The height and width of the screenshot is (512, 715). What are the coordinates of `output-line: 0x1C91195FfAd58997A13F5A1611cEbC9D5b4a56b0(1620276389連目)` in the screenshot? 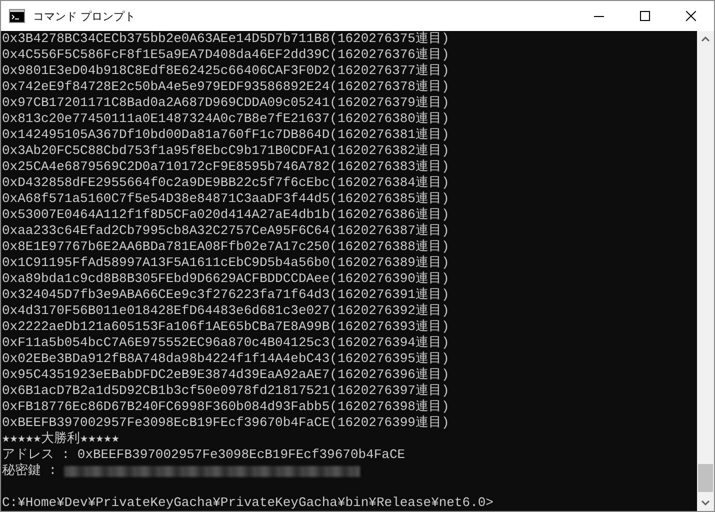 It's located at (226, 263).